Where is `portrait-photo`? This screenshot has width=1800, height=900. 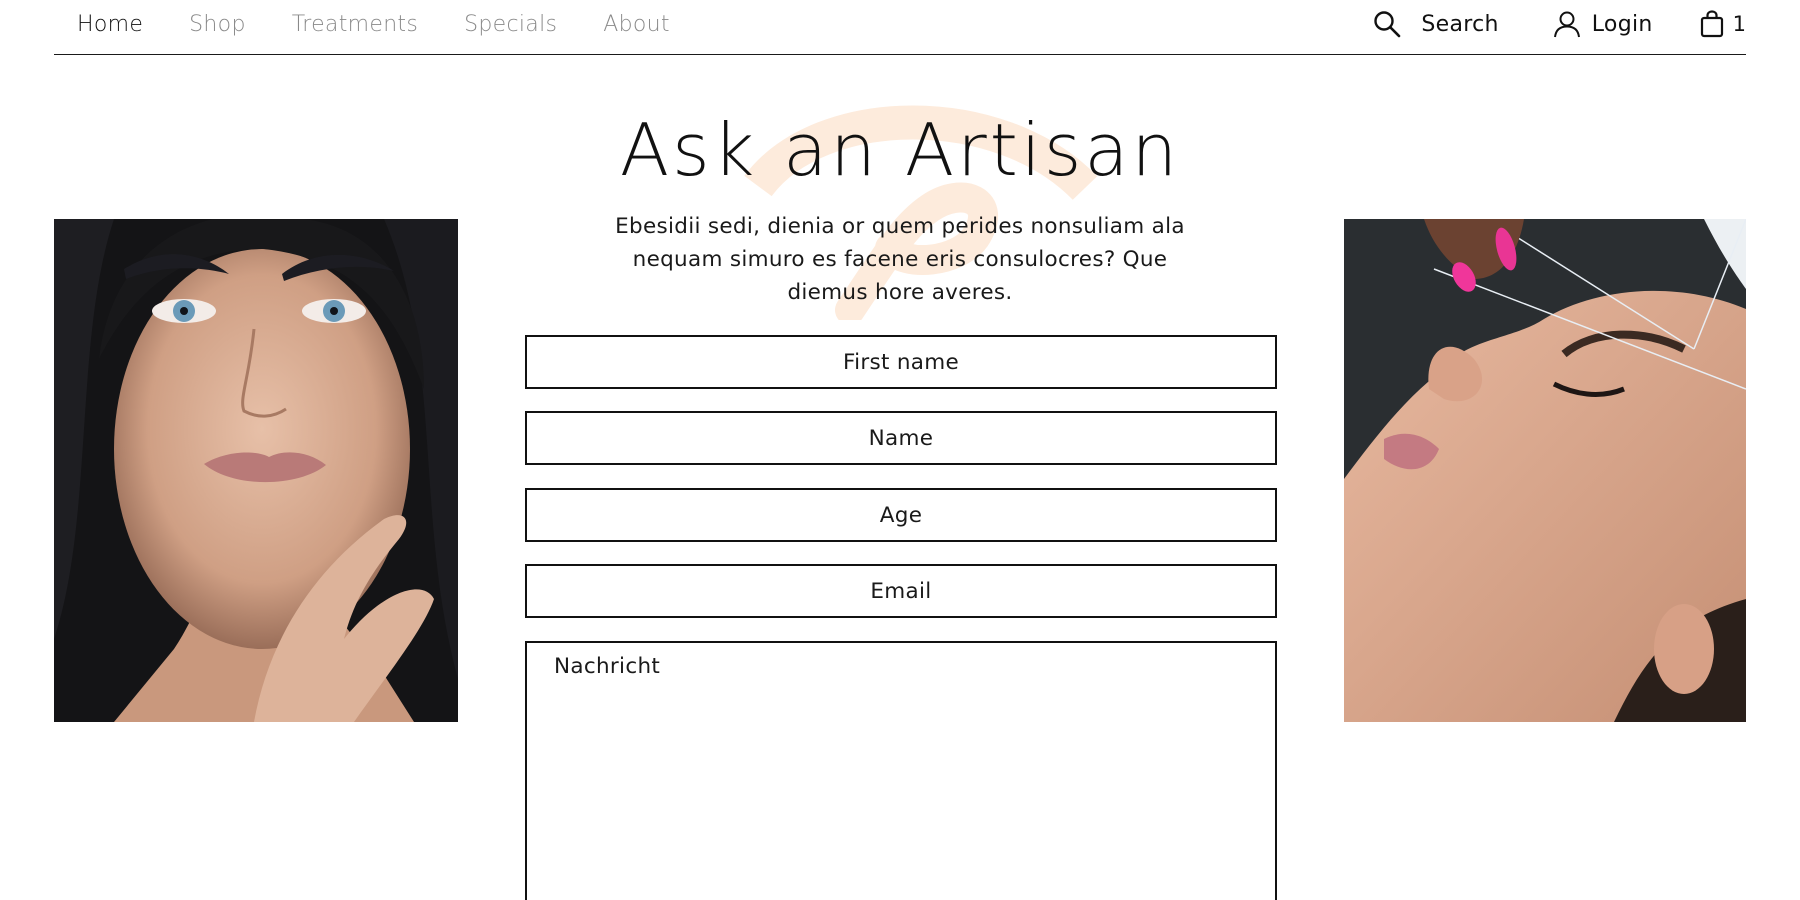
portrait-photo is located at coordinates (256, 470).